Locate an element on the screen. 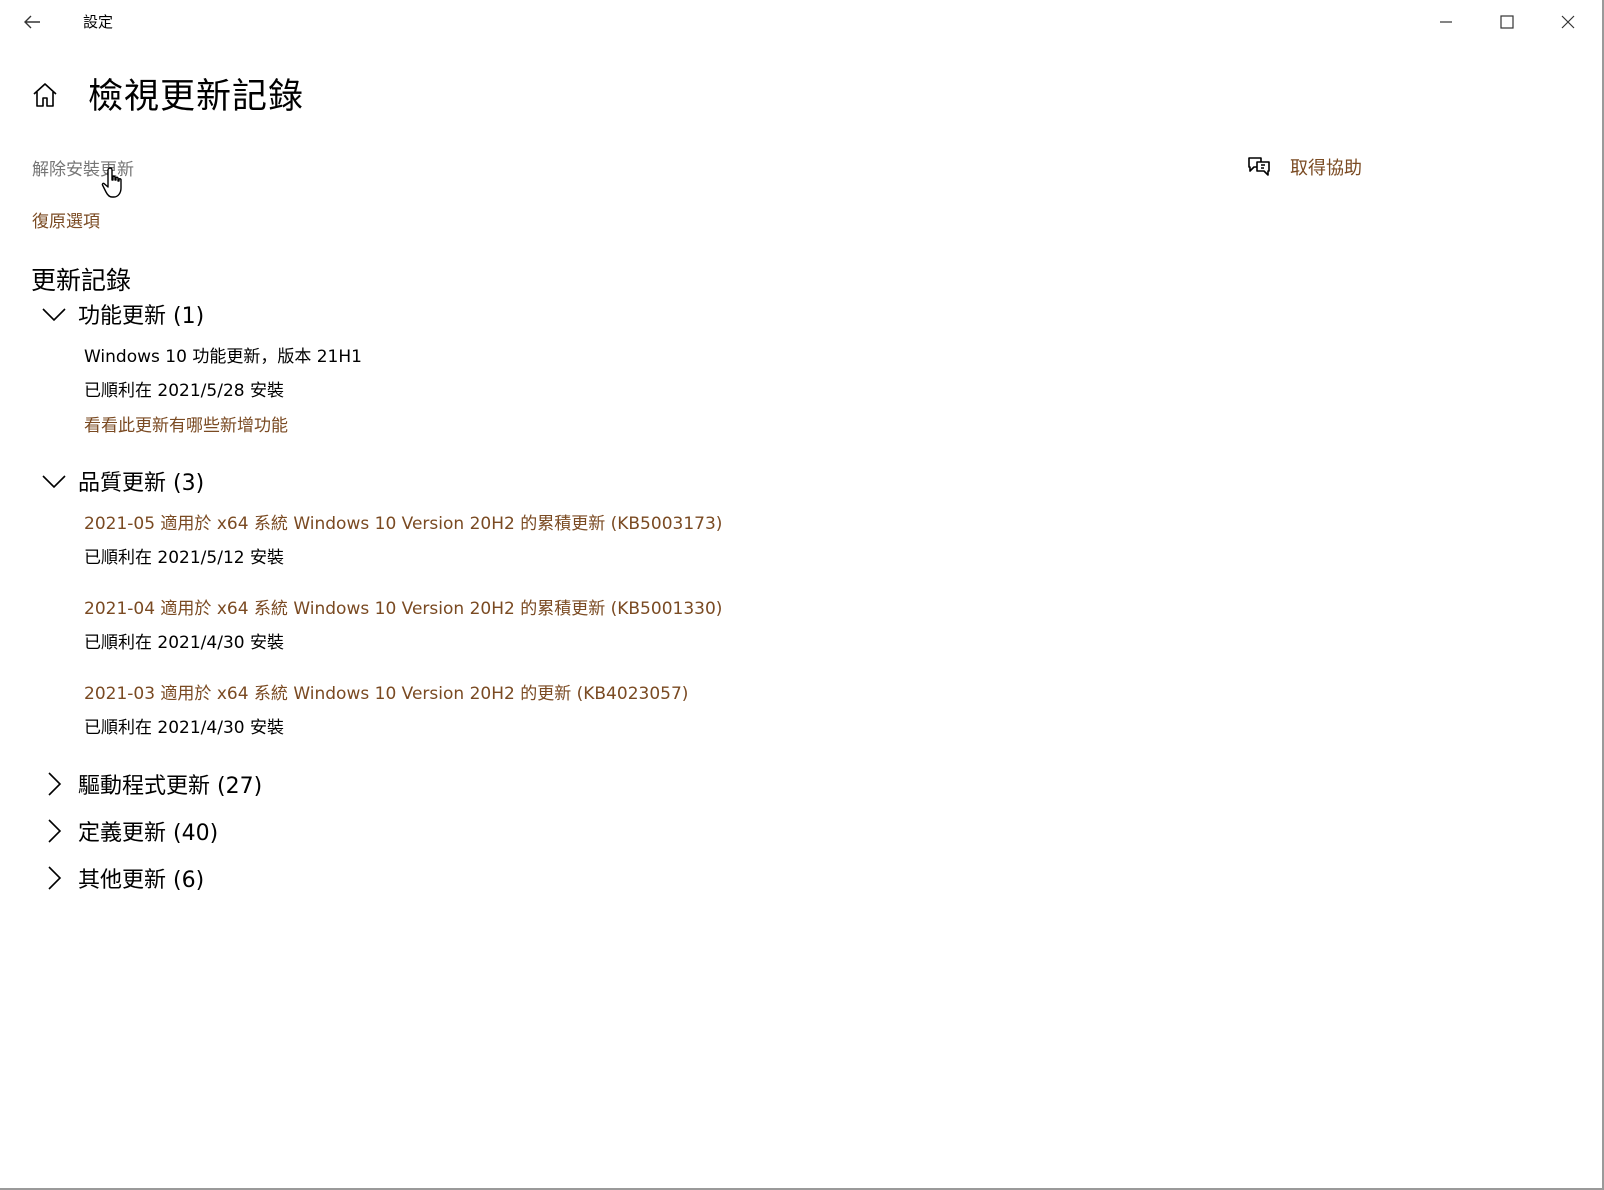 This screenshot has width=1604, height=1190. page-title: 檢視更新記錄 is located at coordinates (196, 97).